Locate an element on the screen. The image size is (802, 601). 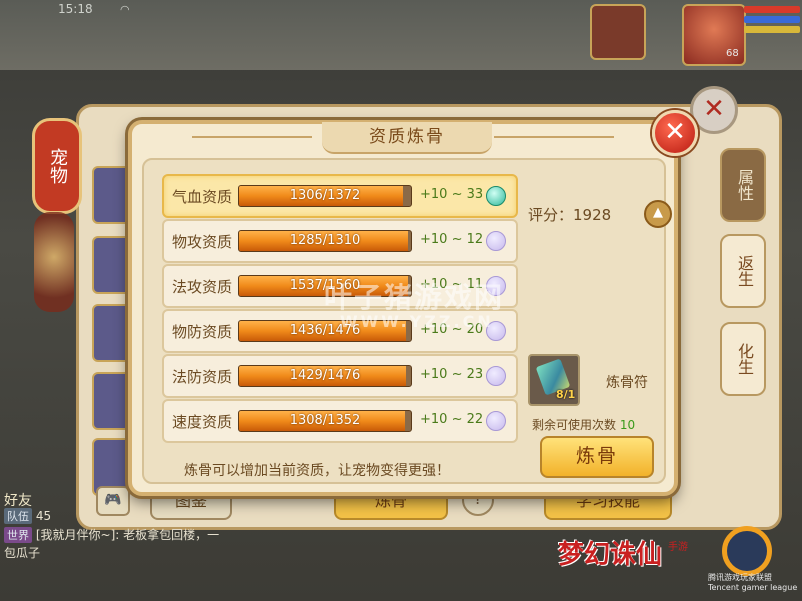
item-count: 8/1 is located at coordinates (566, 394).